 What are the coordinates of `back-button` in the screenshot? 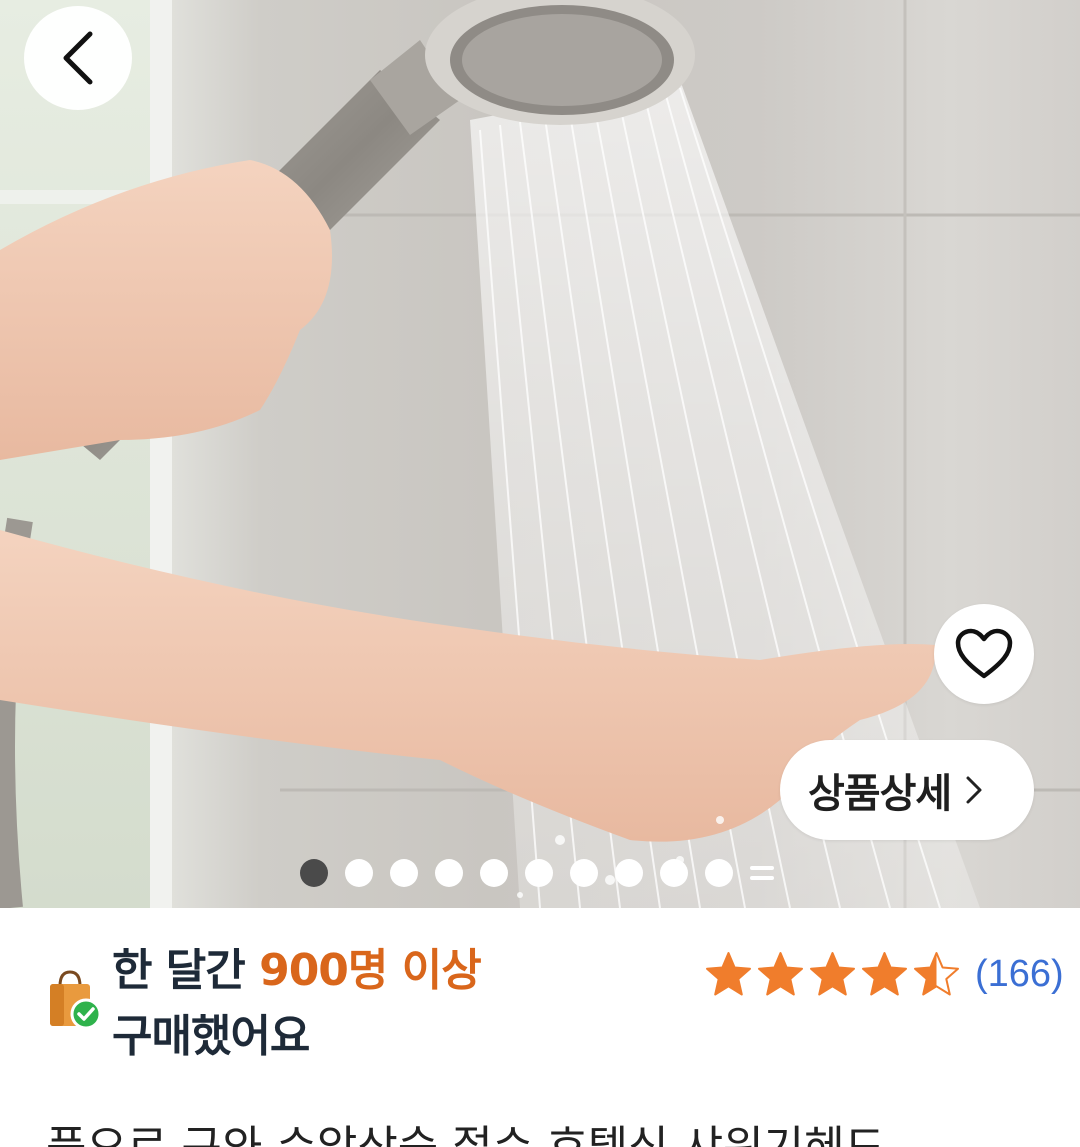 It's located at (78, 58).